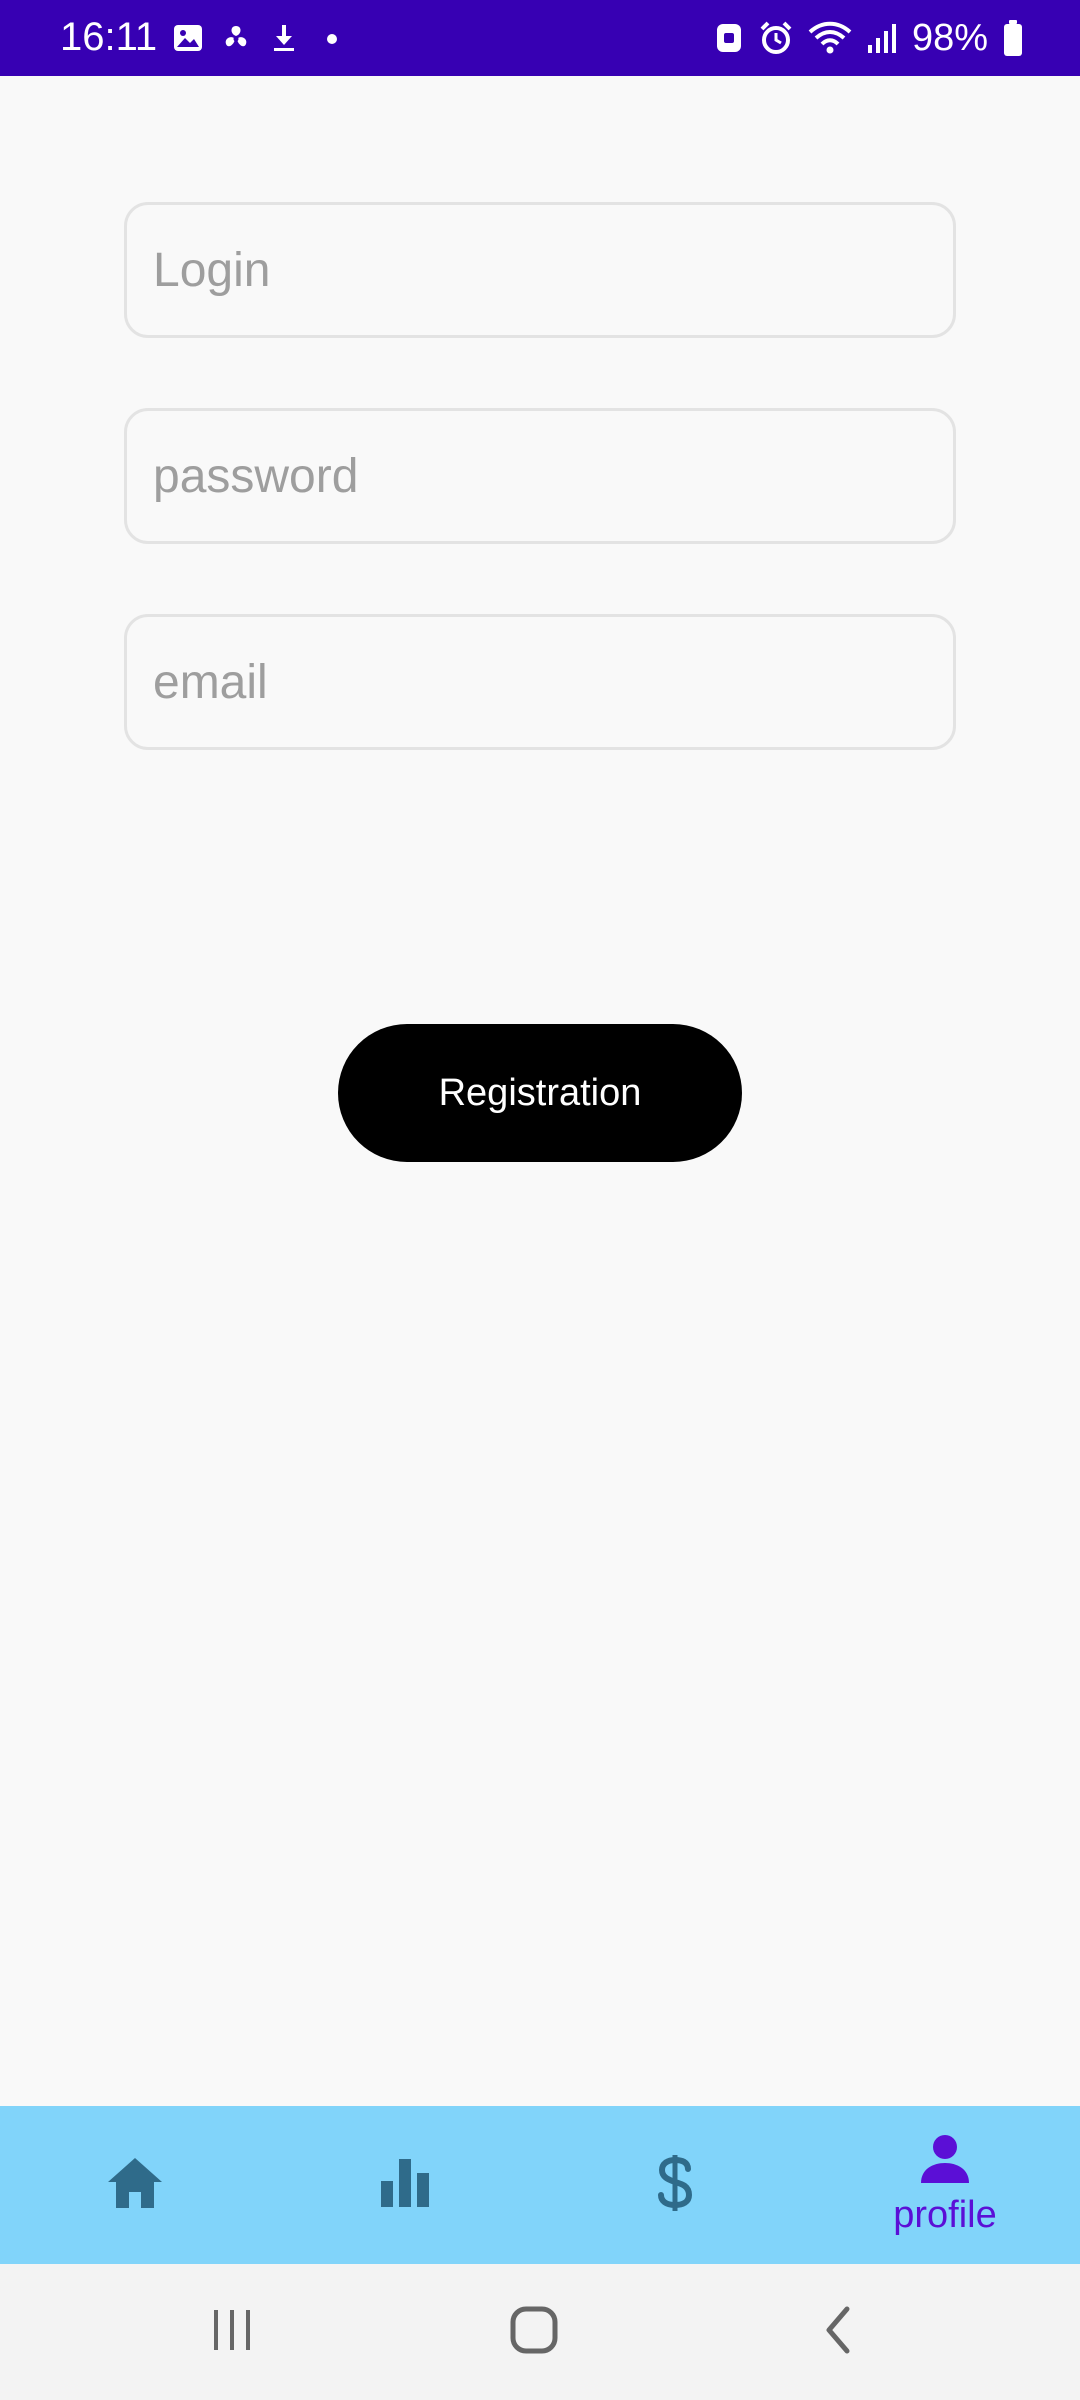  I want to click on wifi-icon, so click(830, 38).